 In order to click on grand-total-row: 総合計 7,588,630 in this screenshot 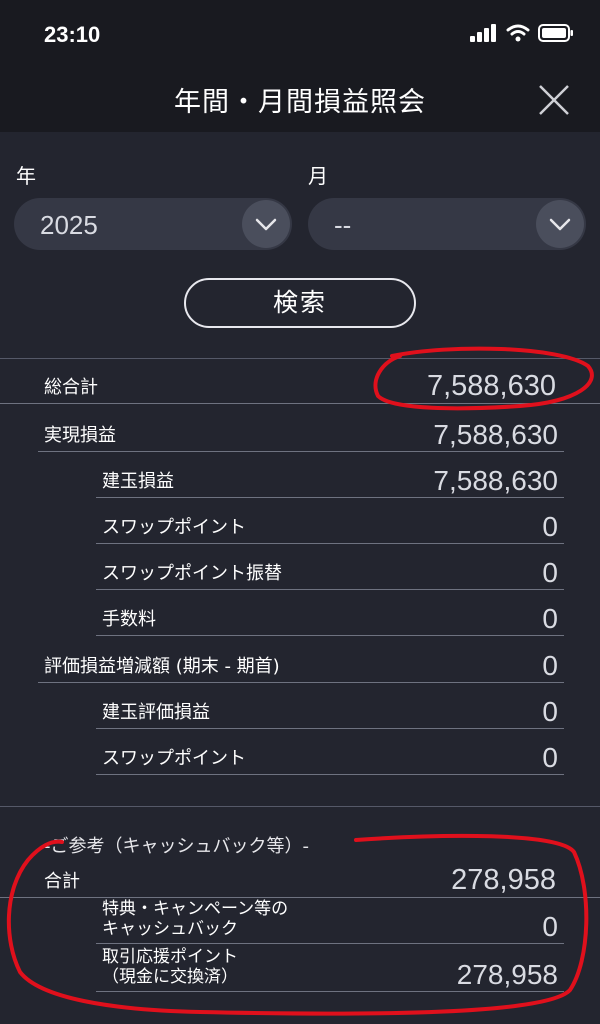, I will do `click(300, 381)`.